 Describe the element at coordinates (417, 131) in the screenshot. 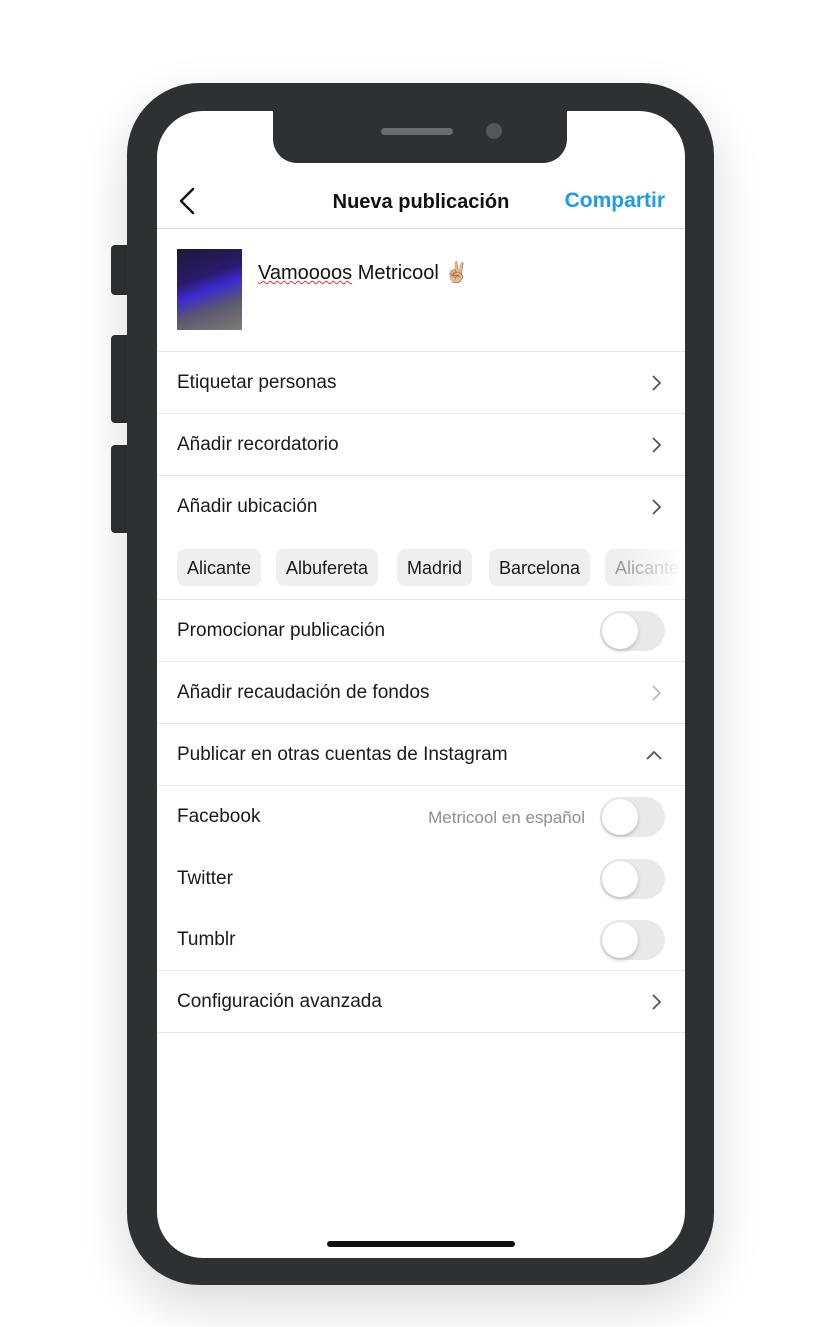

I see `speaker` at that location.